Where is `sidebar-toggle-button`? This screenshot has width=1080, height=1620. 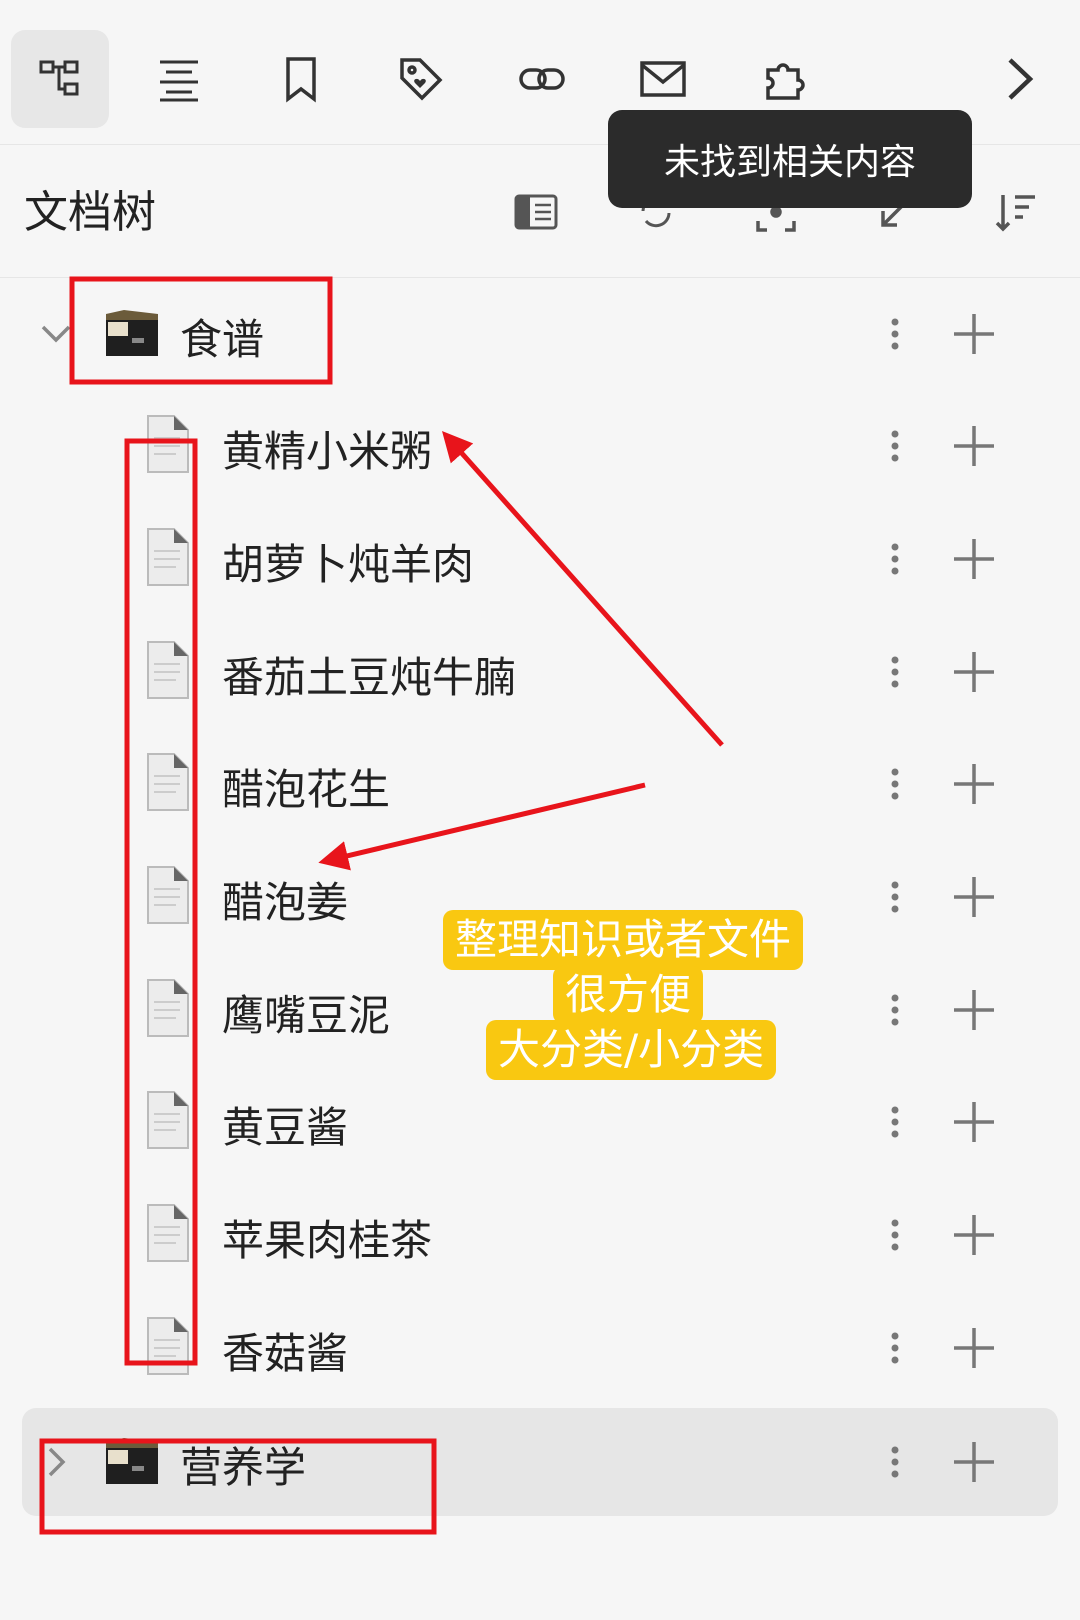 sidebar-toggle-button is located at coordinates (536, 212).